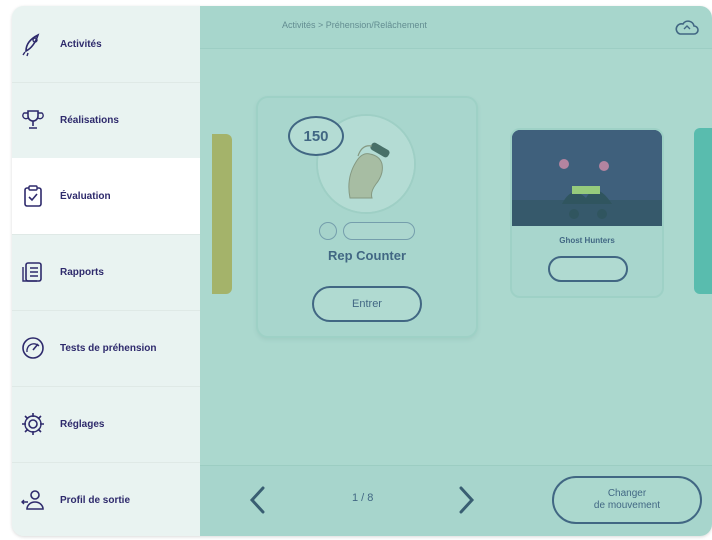  I want to click on sidebar-item-label: Profil de sortie, so click(95, 500).